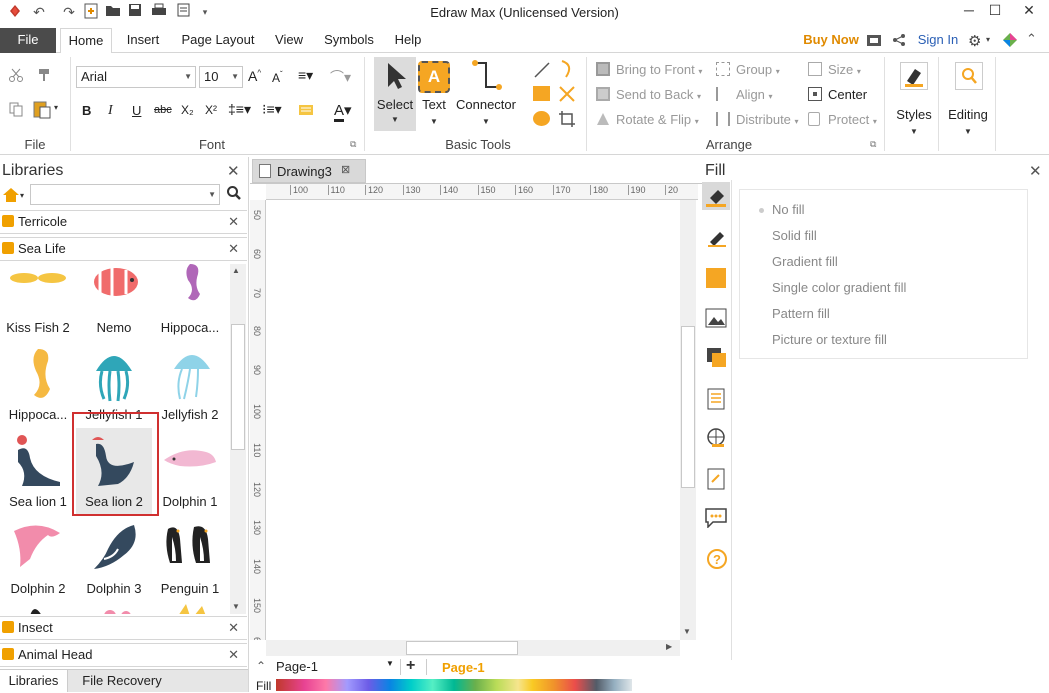 This screenshot has height=693, width=1049. What do you see at coordinates (43, 110) in the screenshot?
I see `paste-icon` at bounding box center [43, 110].